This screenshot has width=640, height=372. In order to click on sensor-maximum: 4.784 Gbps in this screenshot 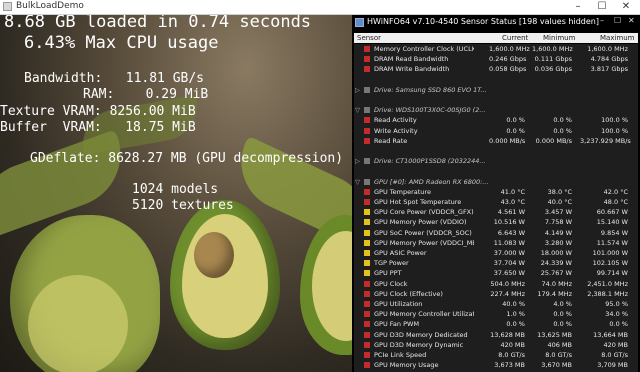, I will do `click(609, 59)`.